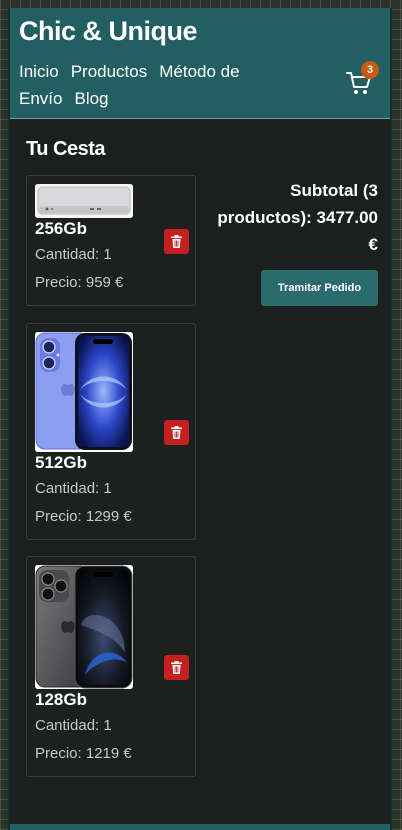 This screenshot has height=830, width=402. I want to click on item-price: Precio: 1299 €, so click(83, 516).